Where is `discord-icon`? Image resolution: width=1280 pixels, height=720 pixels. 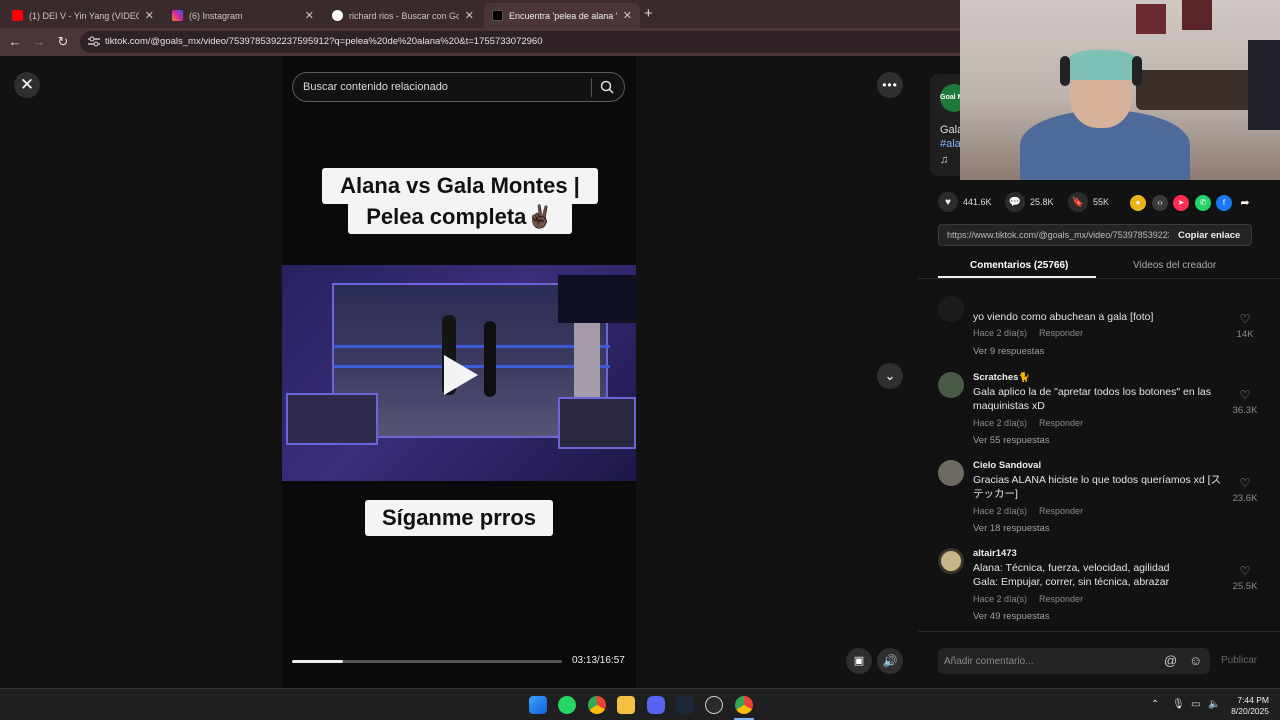 discord-icon is located at coordinates (656, 705).